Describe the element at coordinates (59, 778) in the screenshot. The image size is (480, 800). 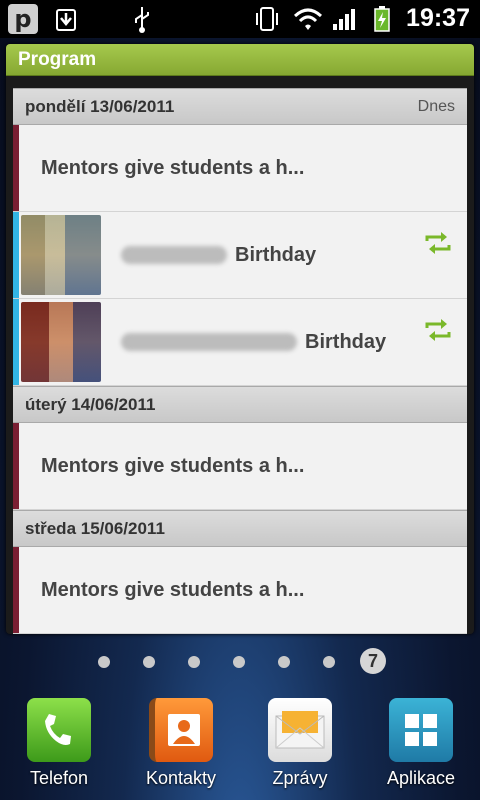
I see `dock-label: Telefon` at that location.